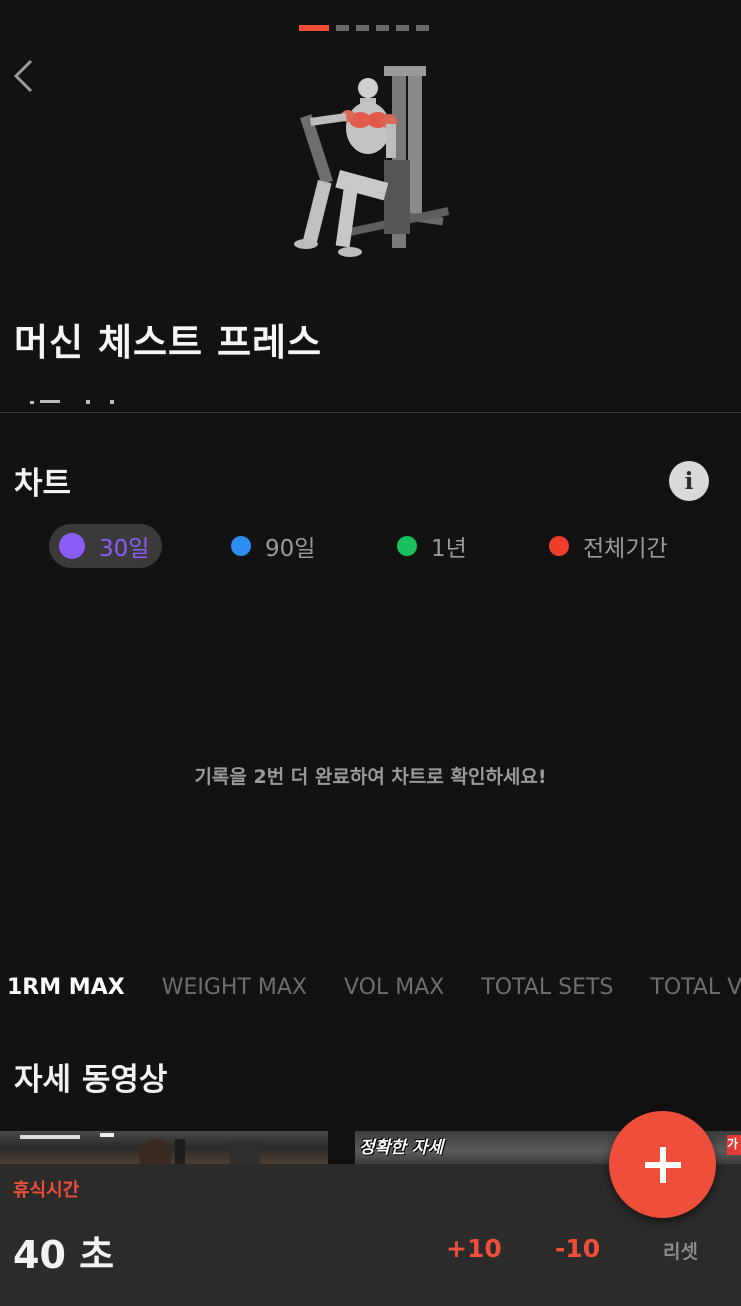 The height and width of the screenshot is (1306, 741). Describe the element at coordinates (680, 1250) in the screenshot. I see `reset-timer-button: 리셋` at that location.